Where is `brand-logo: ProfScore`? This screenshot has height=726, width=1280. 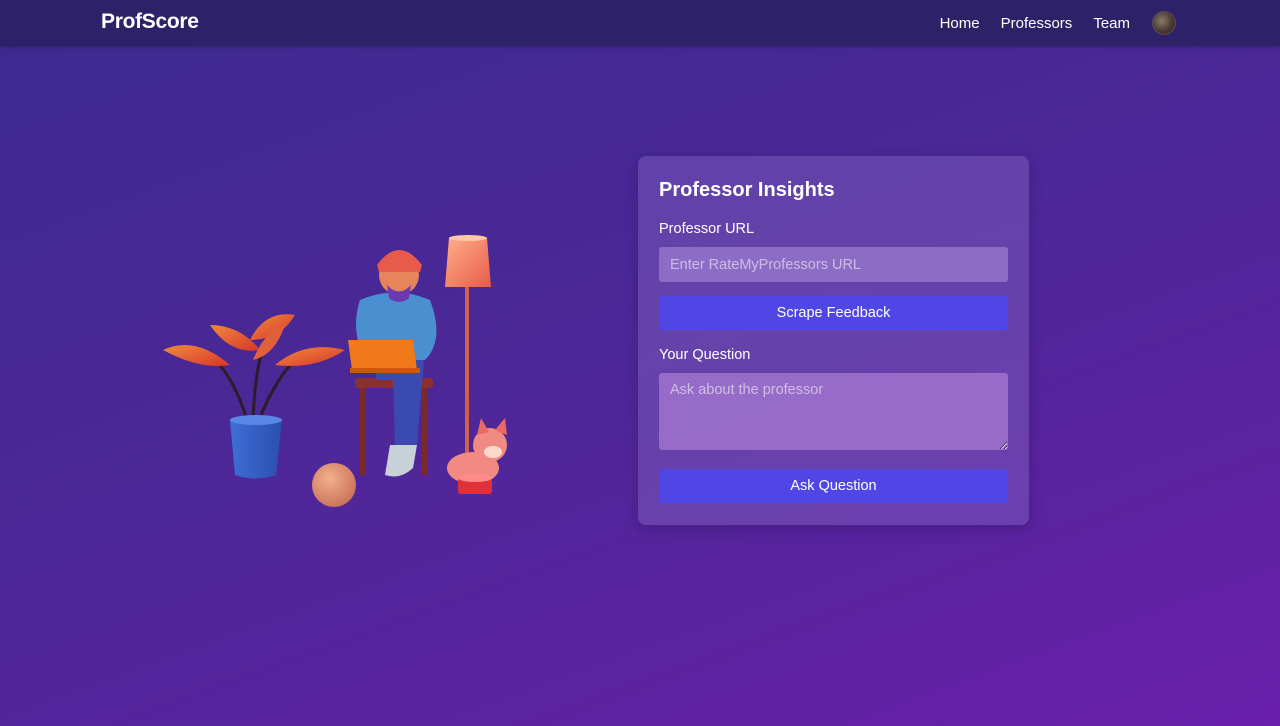 brand-logo: ProfScore is located at coordinates (150, 22).